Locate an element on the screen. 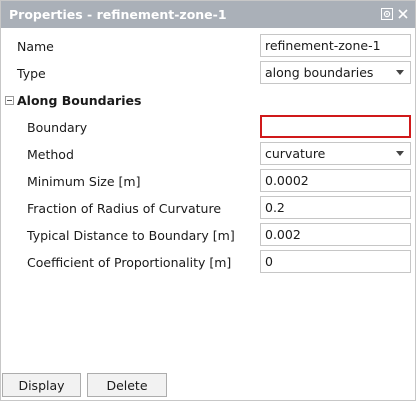 This screenshot has height=401, width=416. typical-distance-label: Typical Distance to Boundary [m] is located at coordinates (131, 235).